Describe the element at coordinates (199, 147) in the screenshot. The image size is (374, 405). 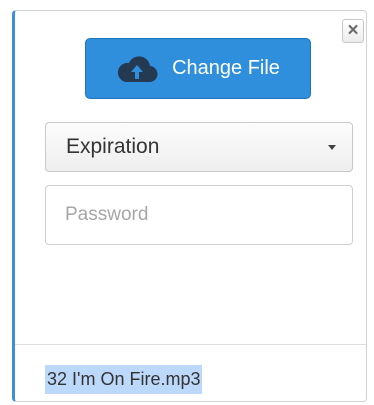
I see `expiration-select: Expiration` at that location.